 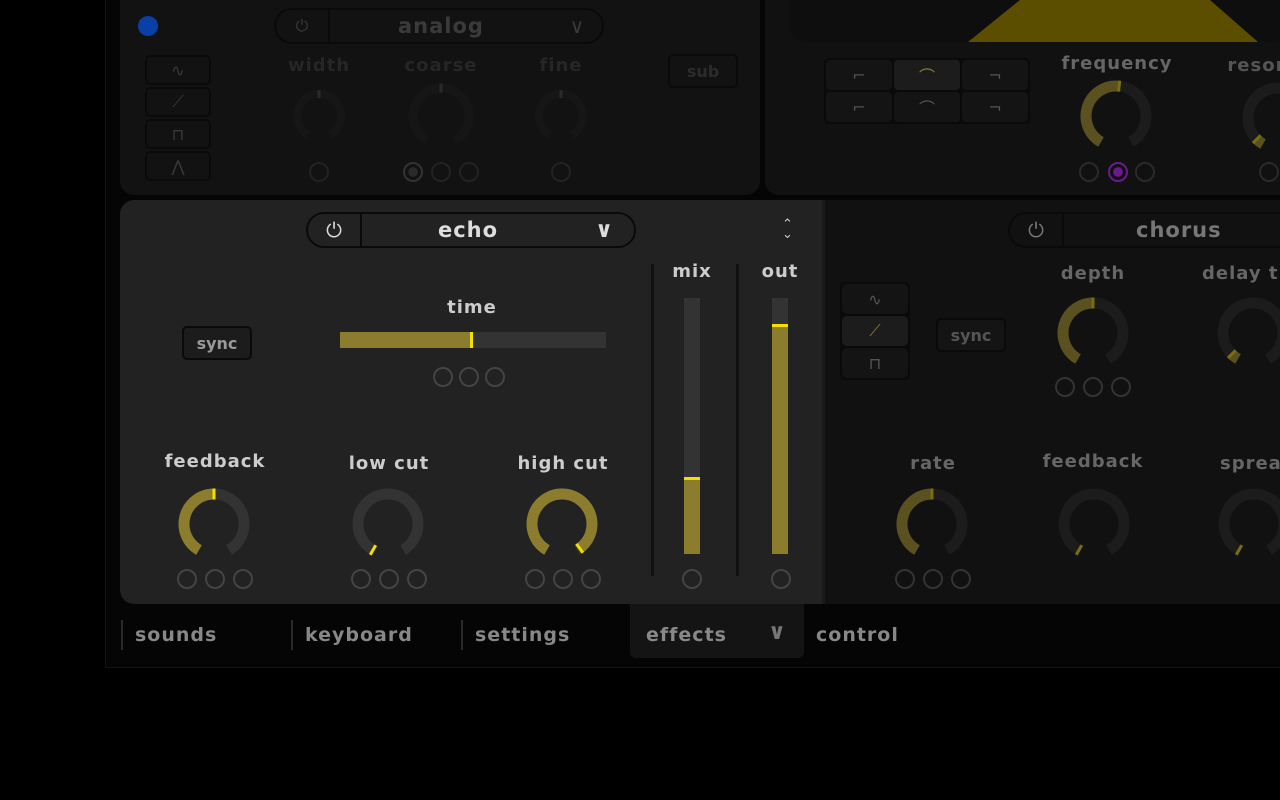 I want to click on chorus-effect-select: ⏻ chorus, so click(x=1144, y=230).